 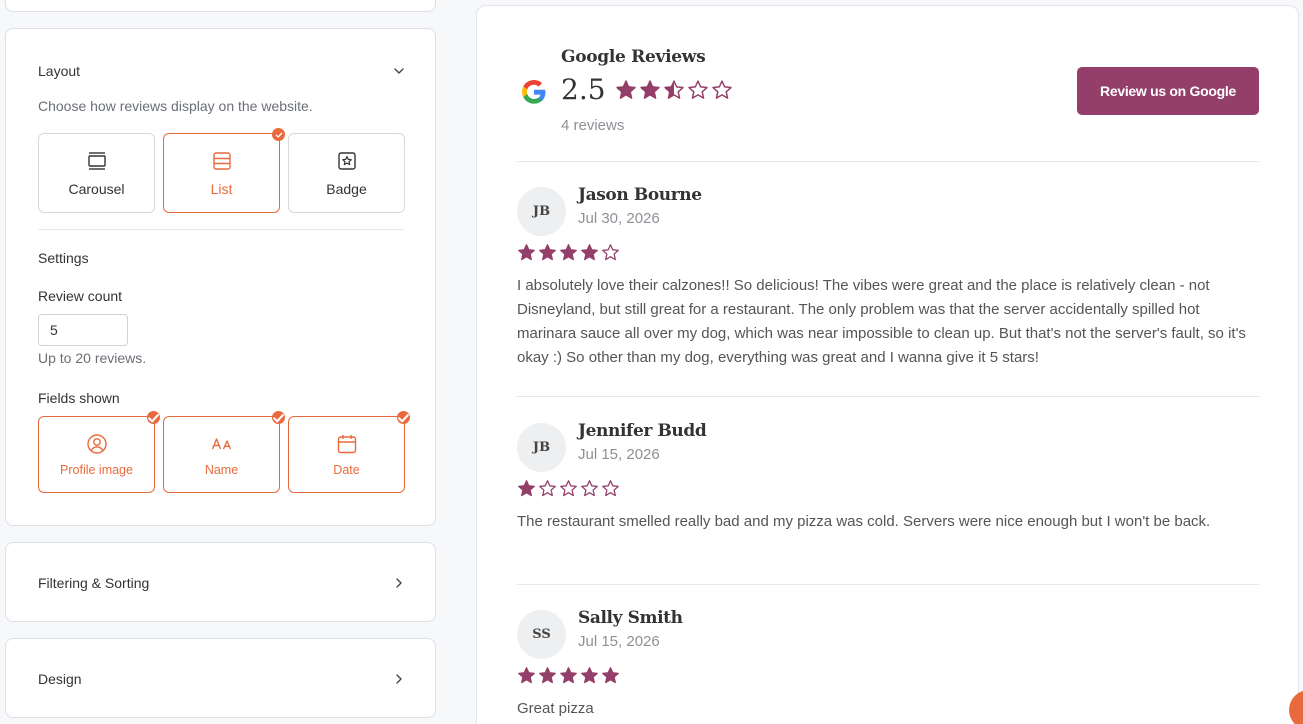 I want to click on overall-star-rating, so click(x=674, y=90).